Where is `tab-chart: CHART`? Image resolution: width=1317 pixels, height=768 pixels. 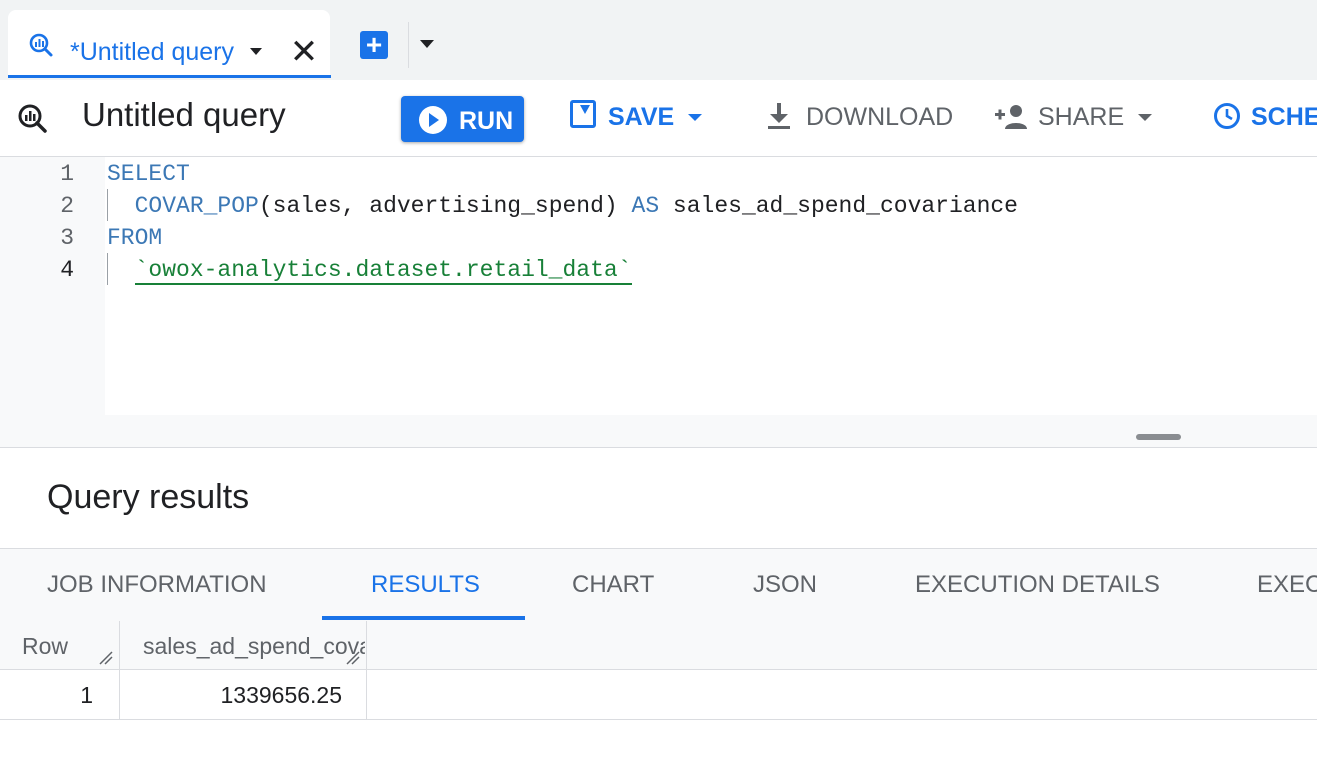 tab-chart: CHART is located at coordinates (613, 585).